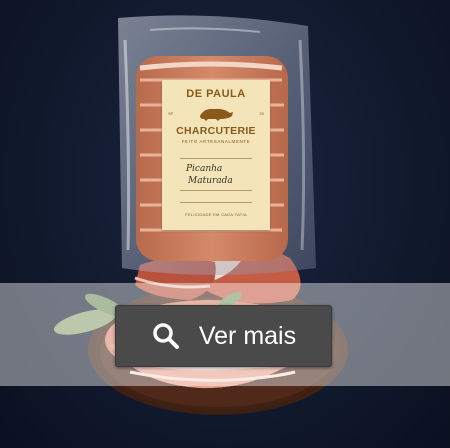  I want to click on product-name-line1: Picanha, so click(204, 169).